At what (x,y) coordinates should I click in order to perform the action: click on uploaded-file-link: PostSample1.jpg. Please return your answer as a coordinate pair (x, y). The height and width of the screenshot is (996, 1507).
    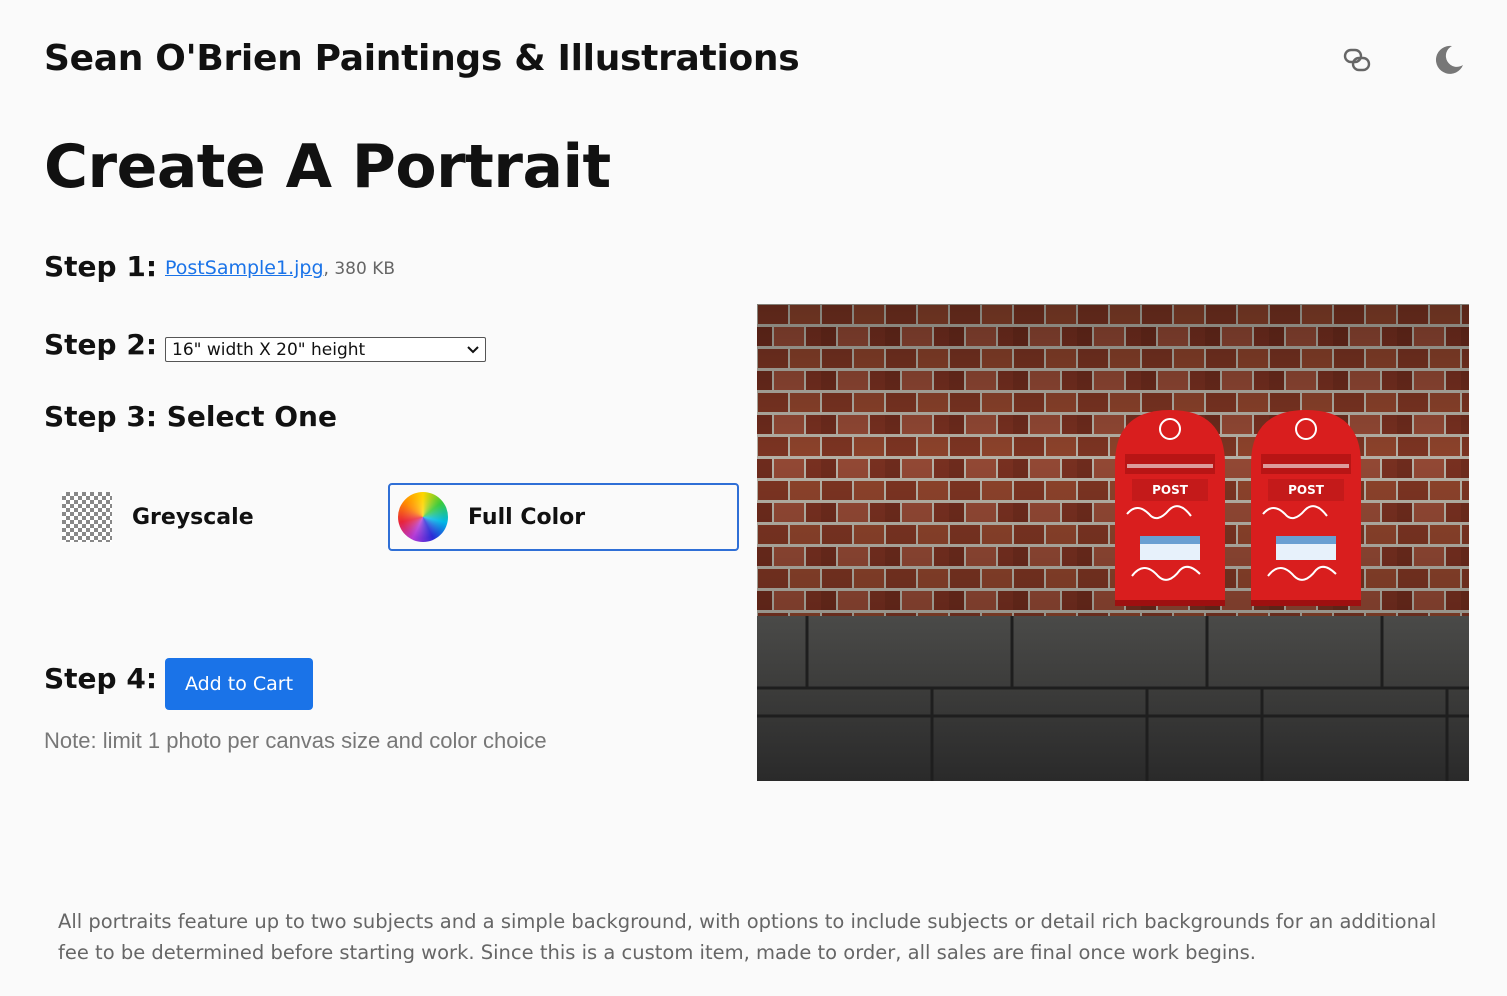
    Looking at the image, I should click on (244, 268).